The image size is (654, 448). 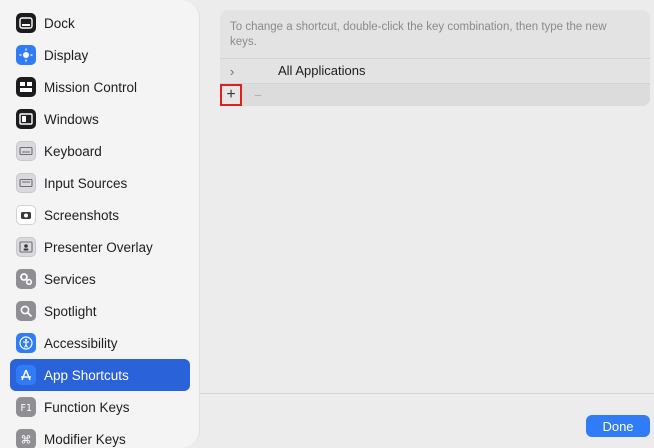 What do you see at coordinates (70, 311) in the screenshot?
I see `sidebar-item-label: Spotlight` at bounding box center [70, 311].